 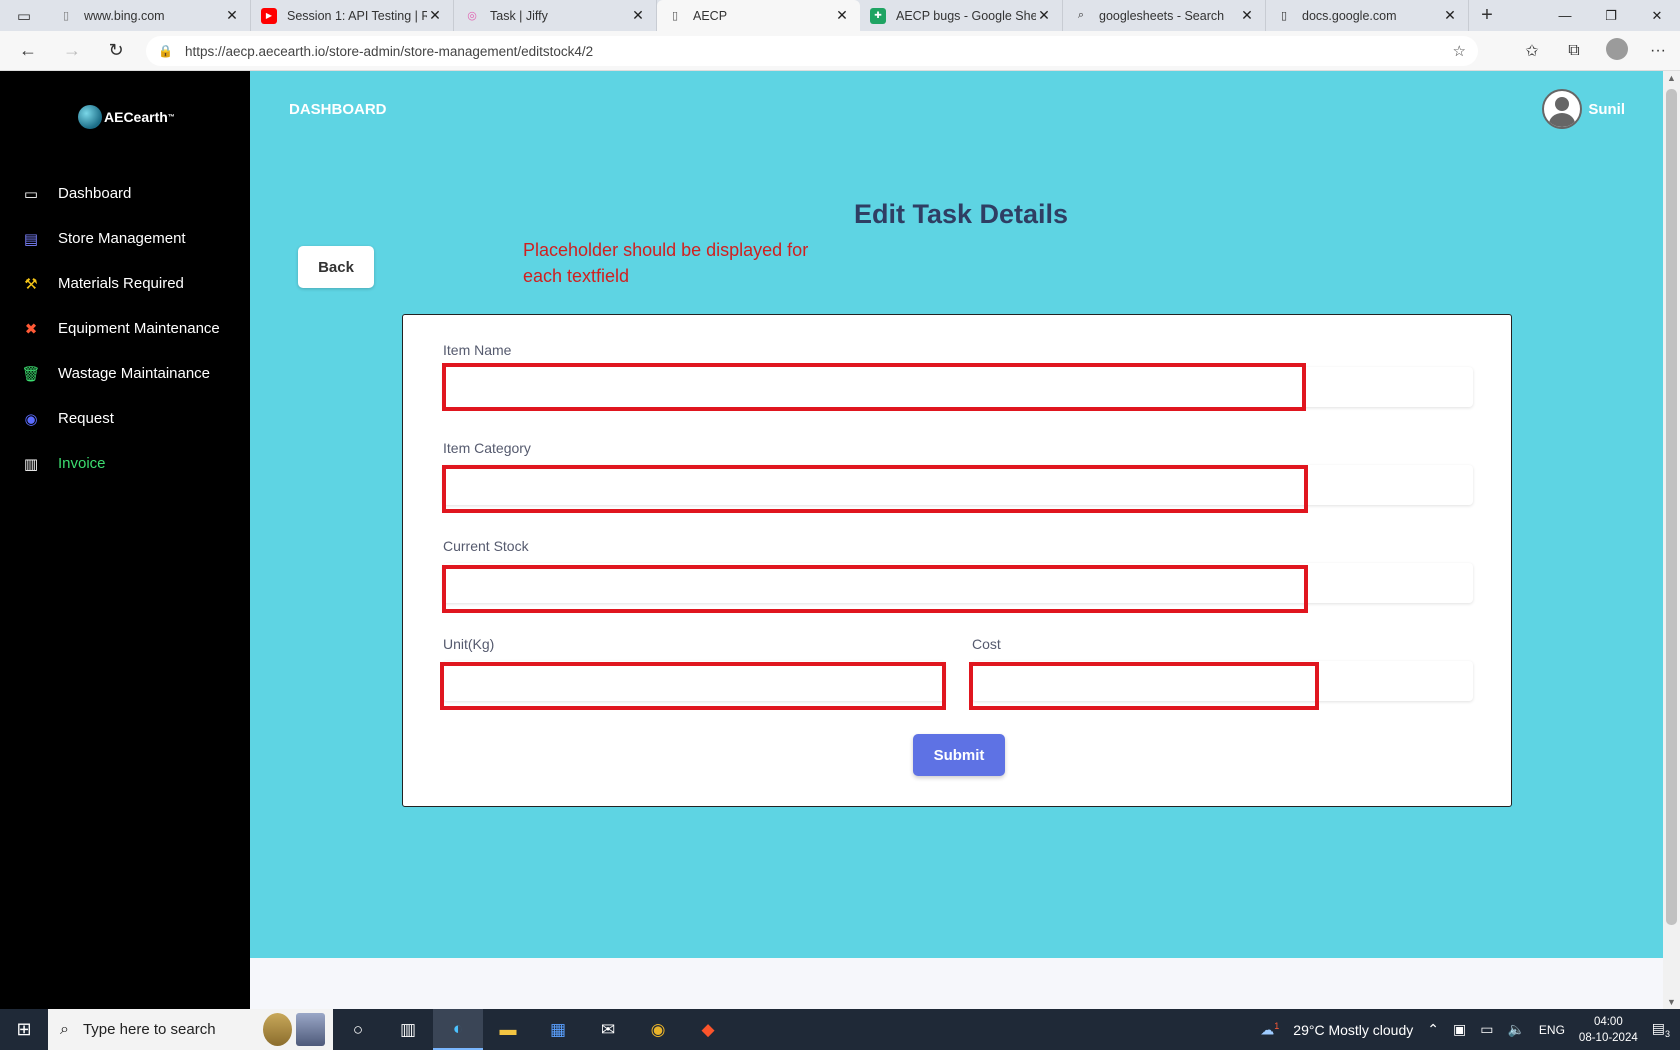 What do you see at coordinates (149, 15) in the screenshot?
I see `browser-tab-bing: ▯ www.bing.com ✕` at bounding box center [149, 15].